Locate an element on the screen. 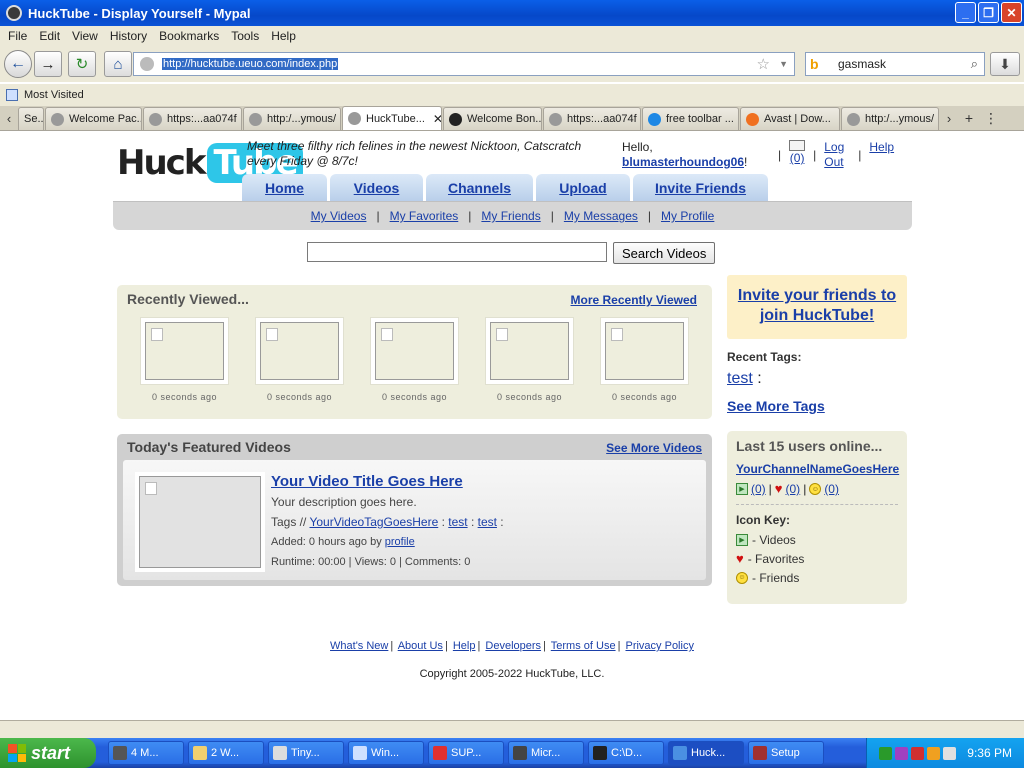  most-visited-bookmark: Most Visited is located at coordinates (54, 95).